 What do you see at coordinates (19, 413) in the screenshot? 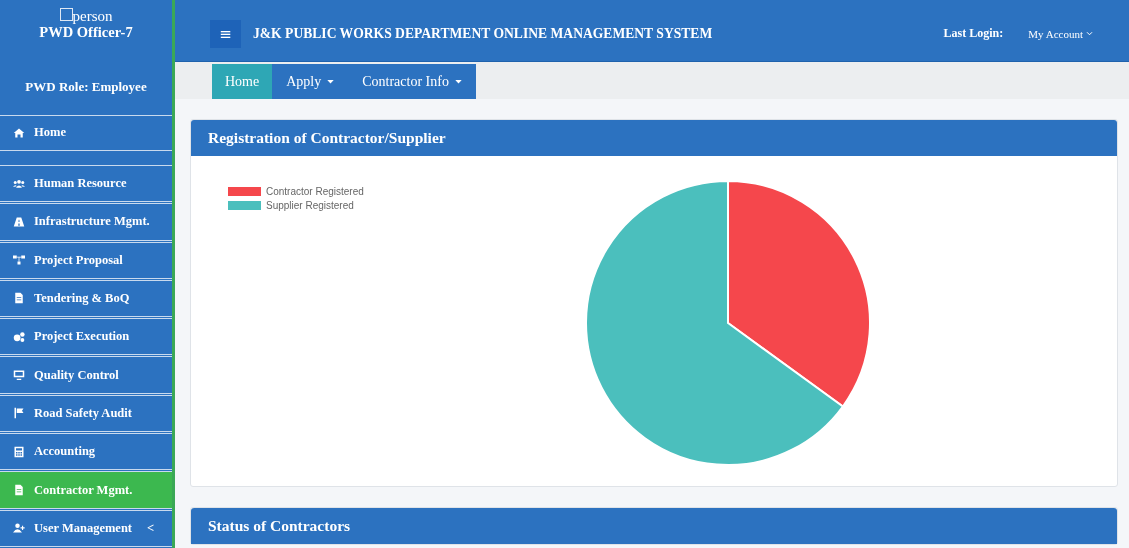
I see `flag-icon` at bounding box center [19, 413].